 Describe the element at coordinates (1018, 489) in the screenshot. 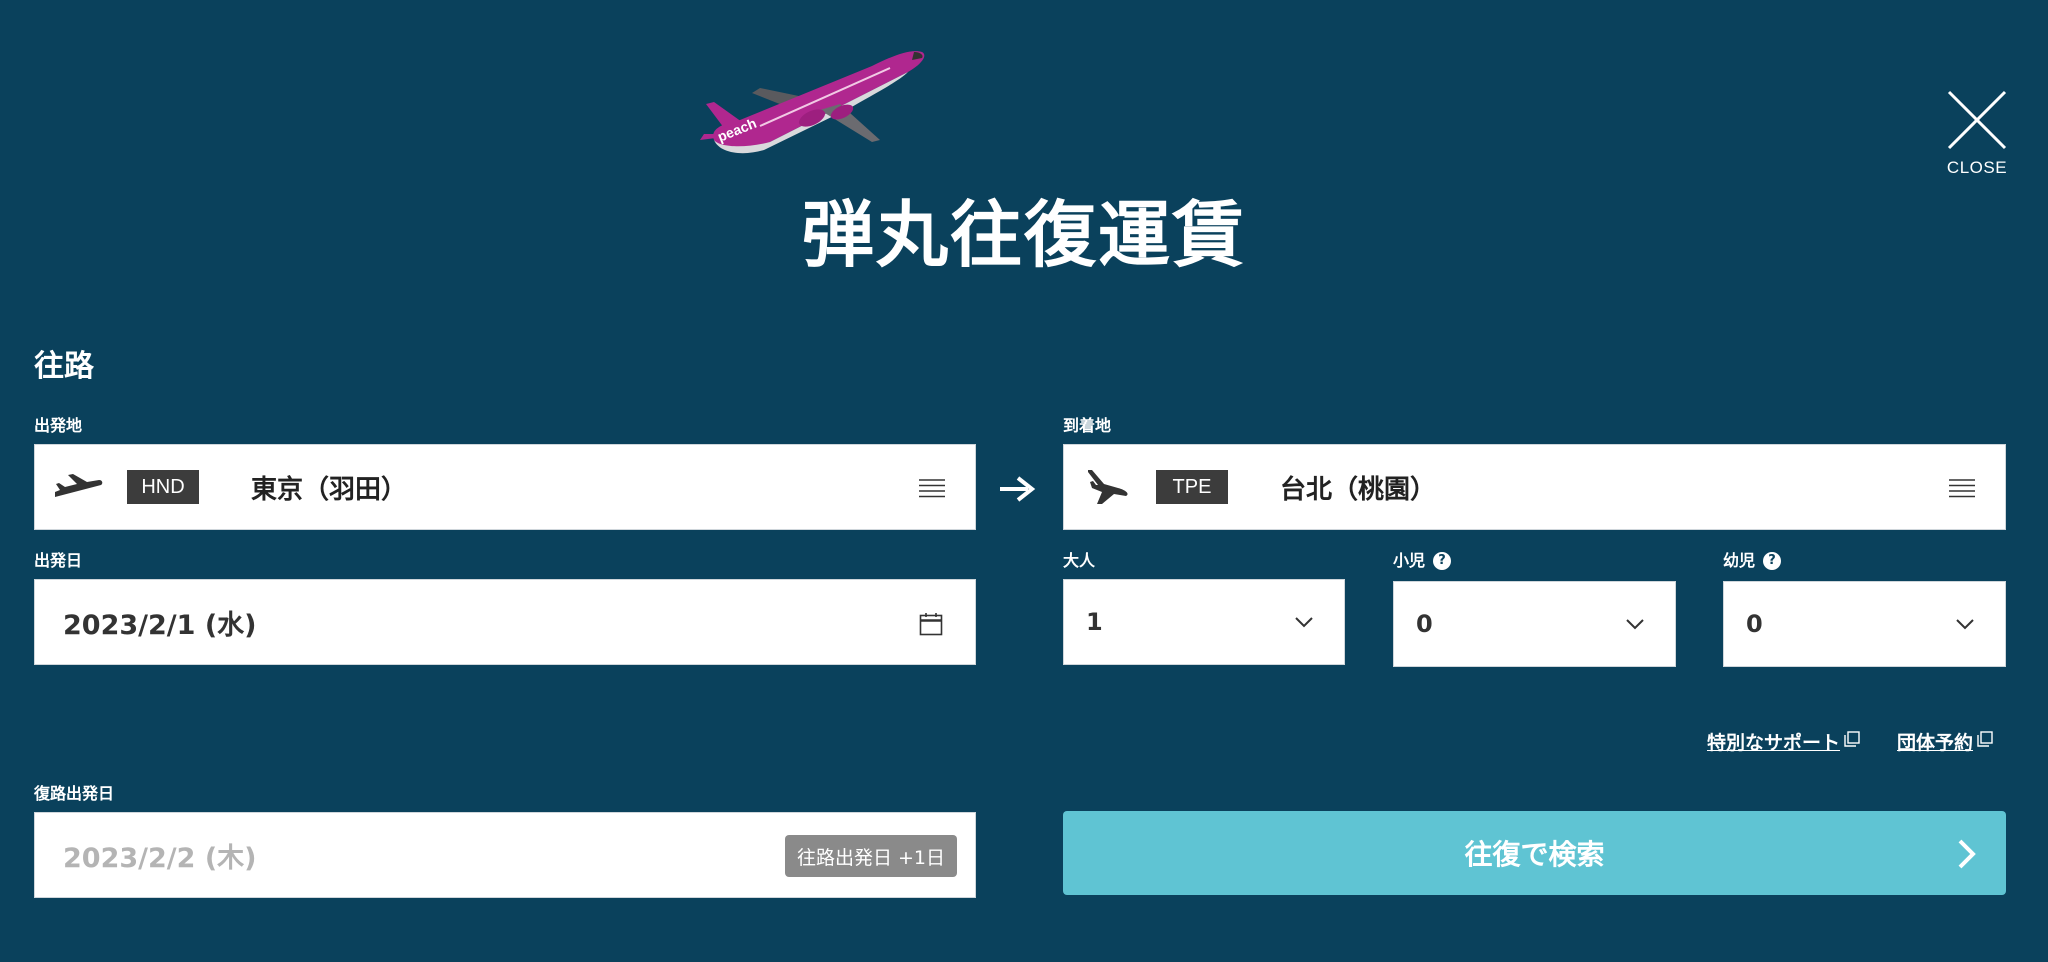

I see `arrow-right-icon` at that location.